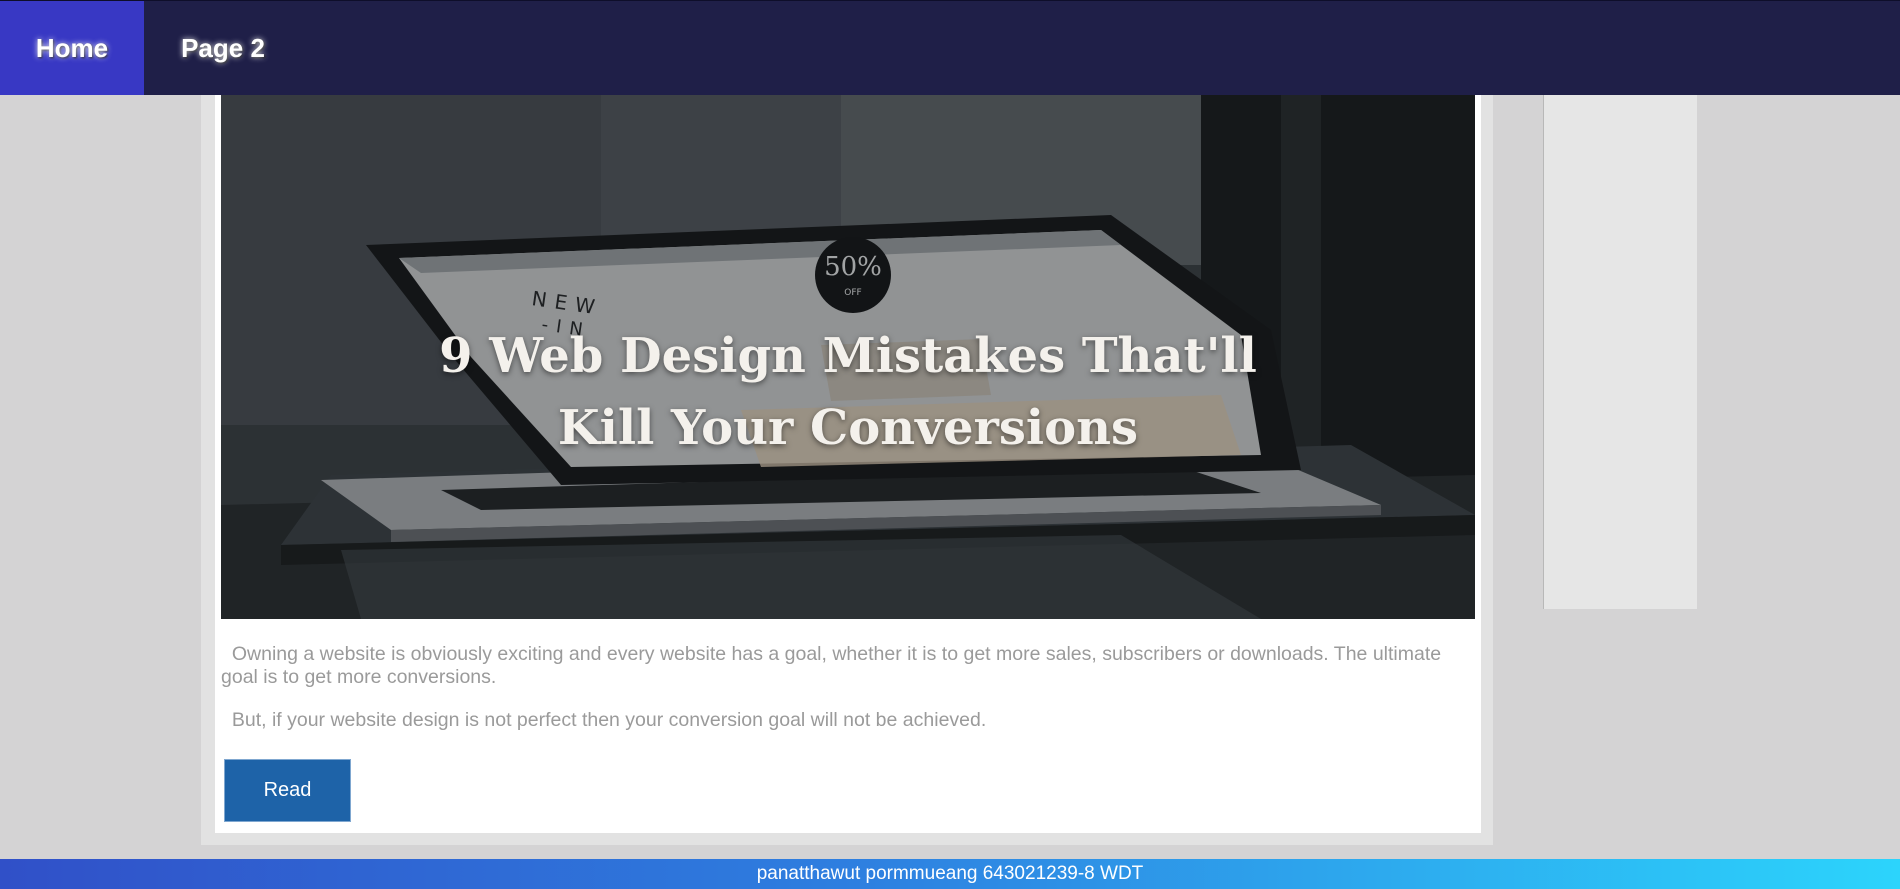  I want to click on nav-home-link: Home, so click(72, 48).